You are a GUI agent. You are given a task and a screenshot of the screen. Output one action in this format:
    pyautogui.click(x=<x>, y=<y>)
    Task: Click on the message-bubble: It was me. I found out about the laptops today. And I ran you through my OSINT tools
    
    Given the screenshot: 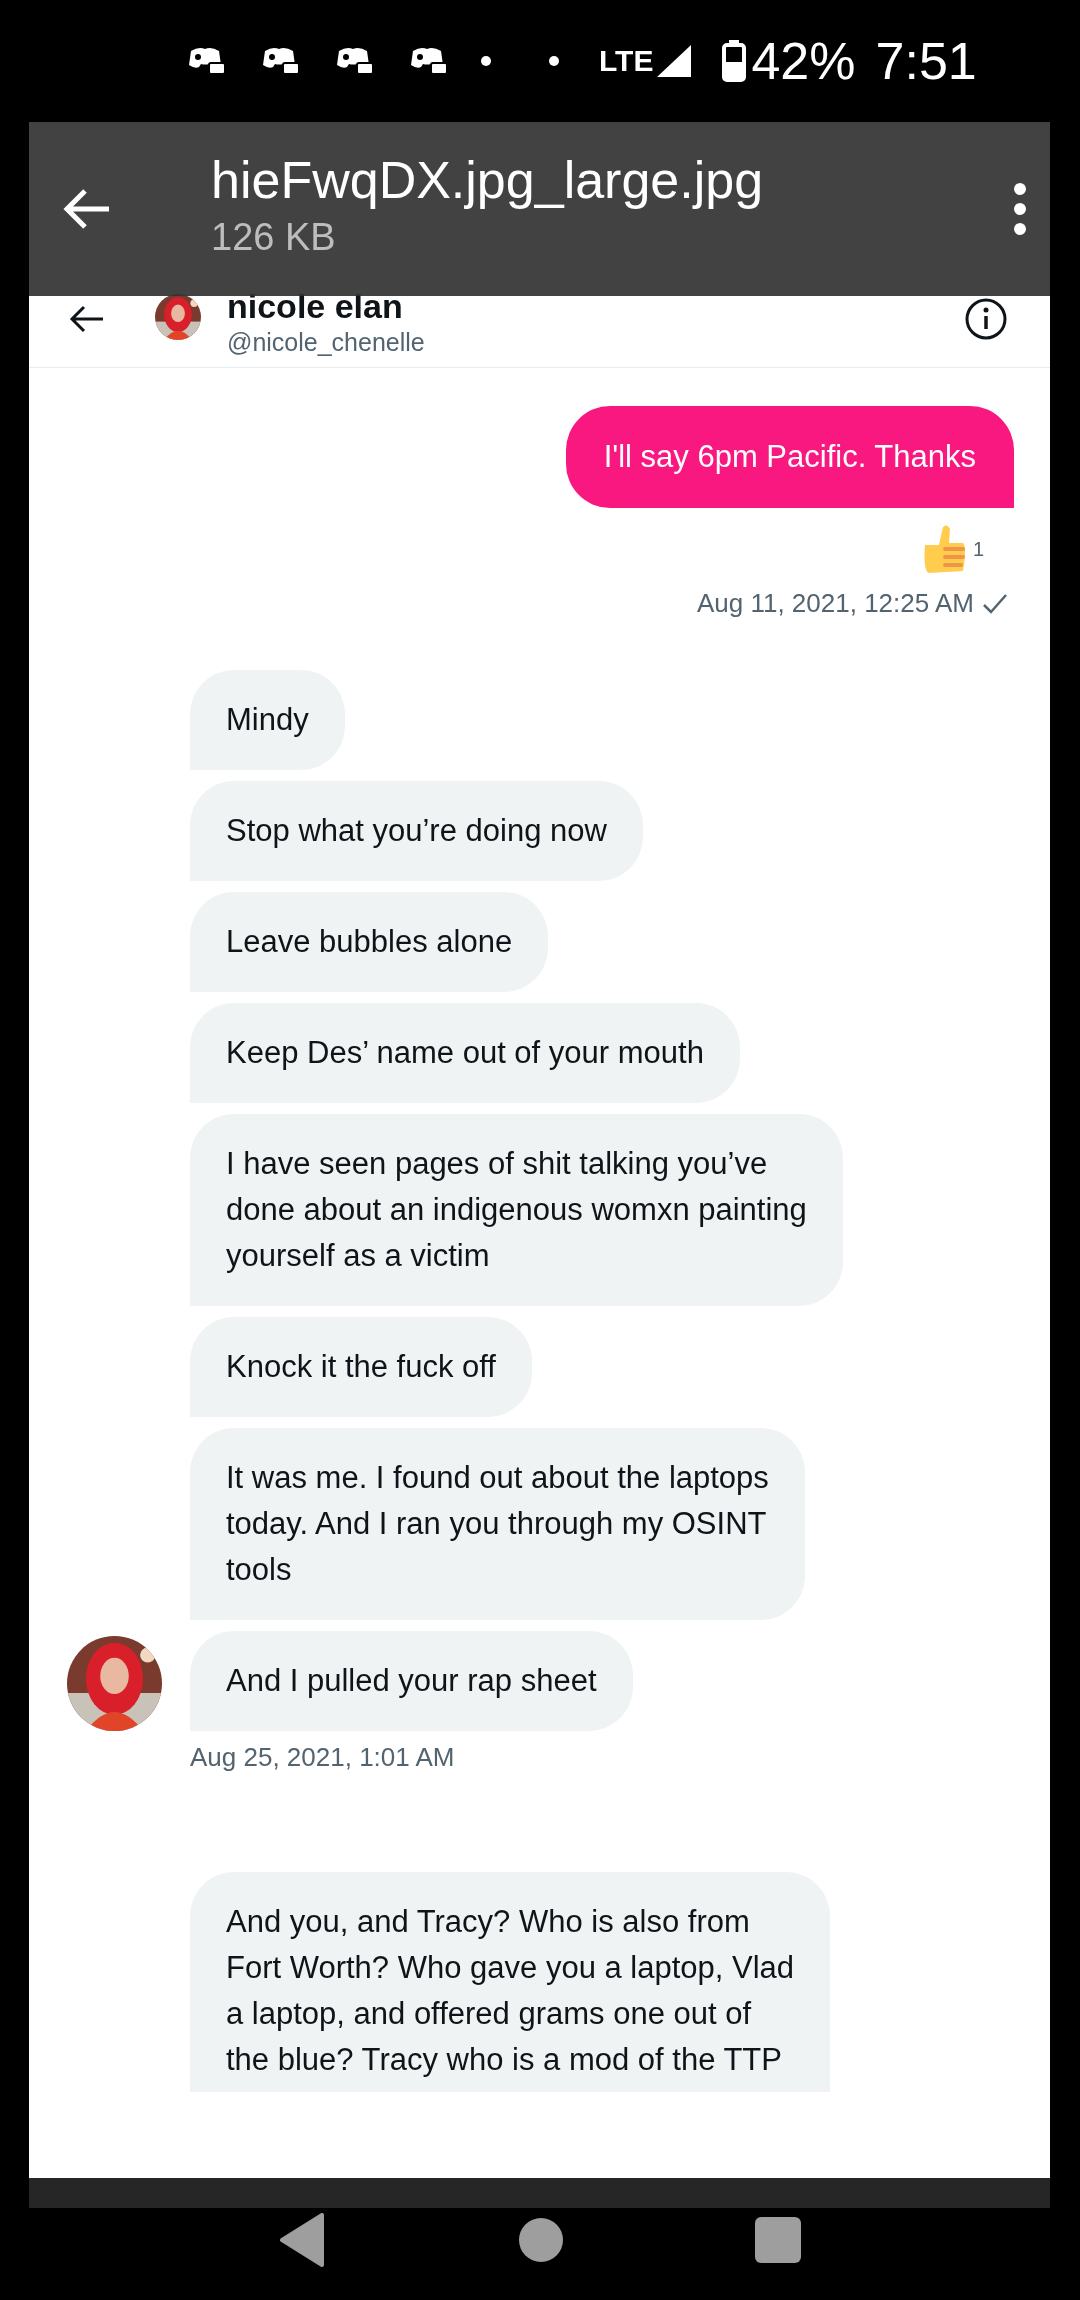 What is the action you would take?
    pyautogui.click(x=497, y=1524)
    